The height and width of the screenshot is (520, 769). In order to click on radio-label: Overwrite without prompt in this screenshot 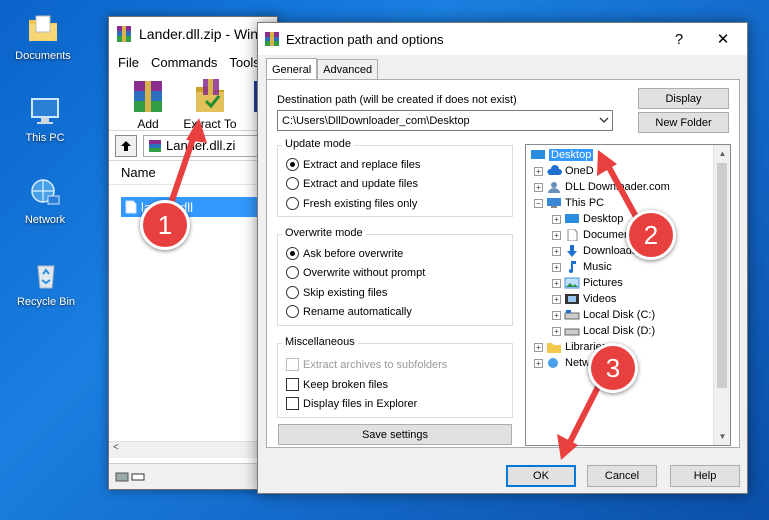, I will do `click(364, 272)`.